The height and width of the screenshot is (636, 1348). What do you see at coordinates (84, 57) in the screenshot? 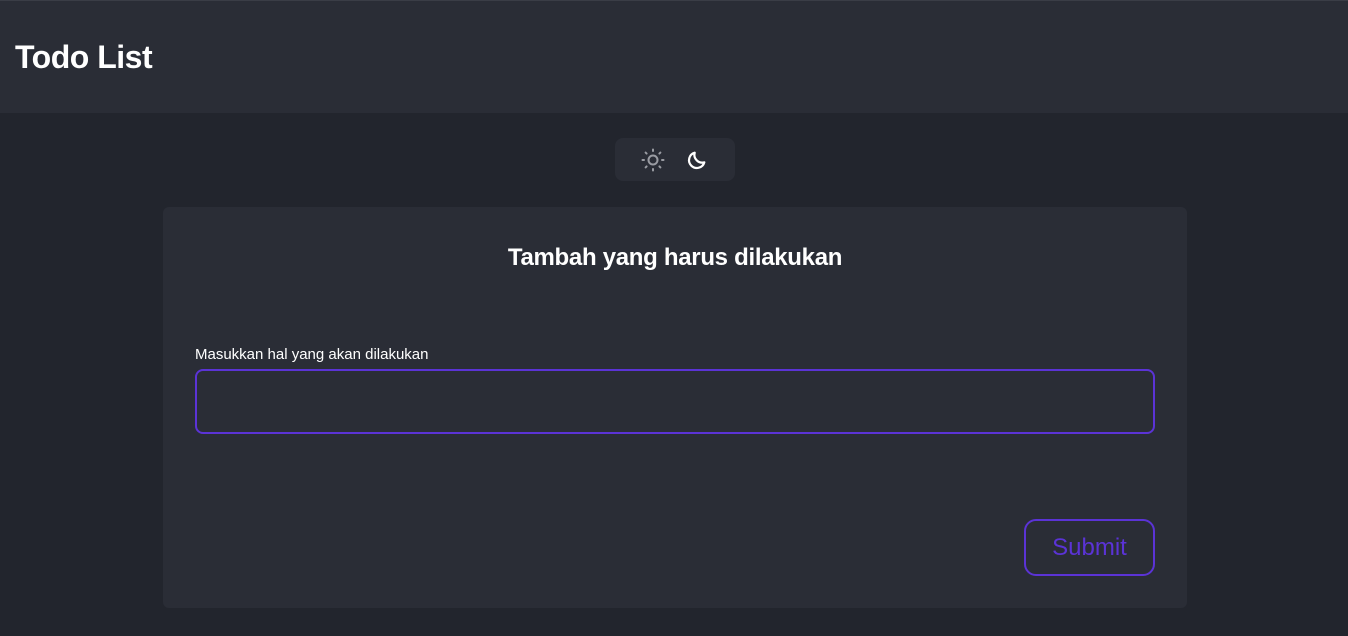
I see `app-title: Todo List` at bounding box center [84, 57].